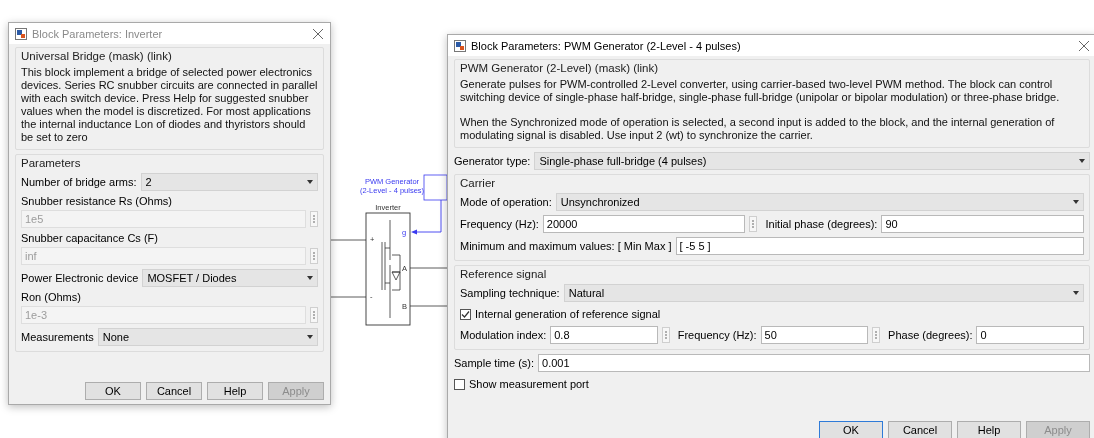  I want to click on field-label: Snubber capacitance Cs (F), so click(90, 238).